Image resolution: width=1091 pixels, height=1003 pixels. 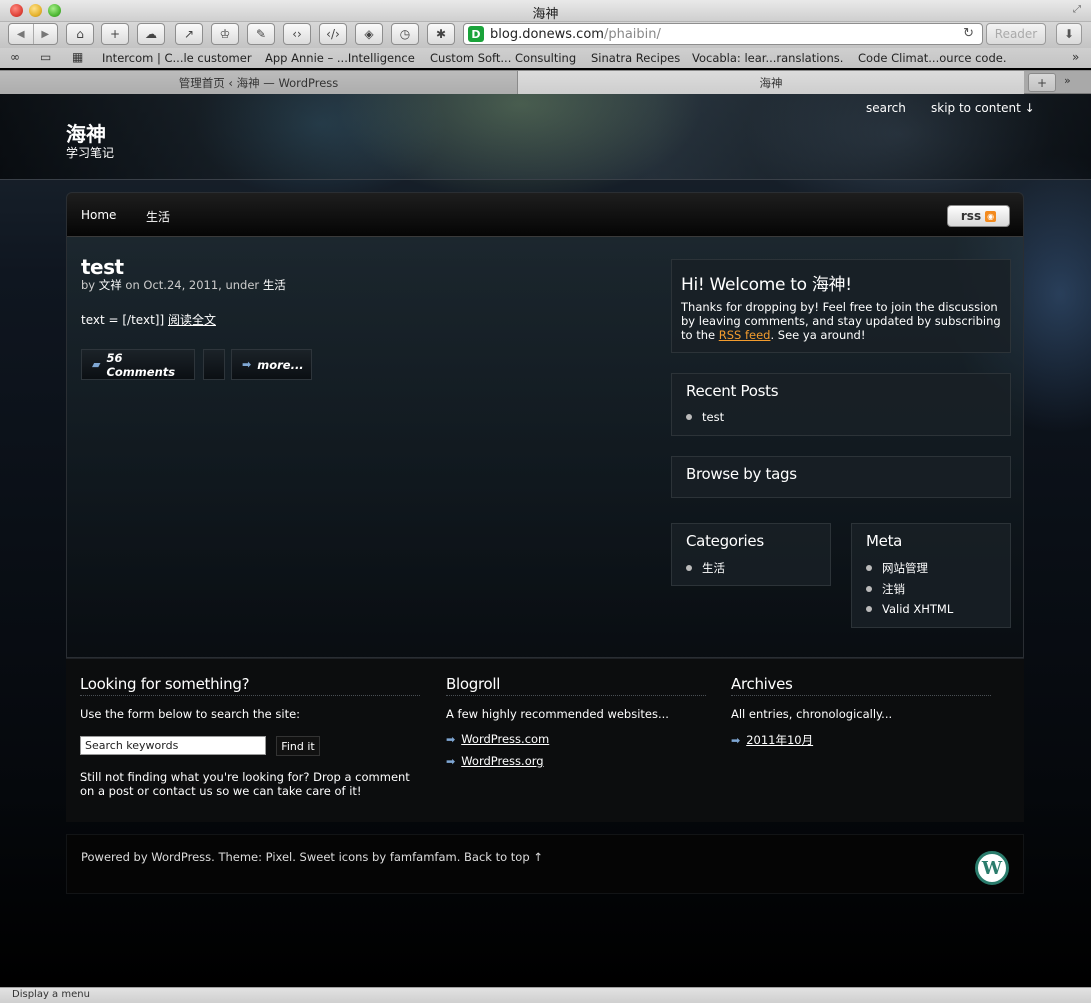 I want to click on list-item: Valid XHTML, so click(x=909, y=609).